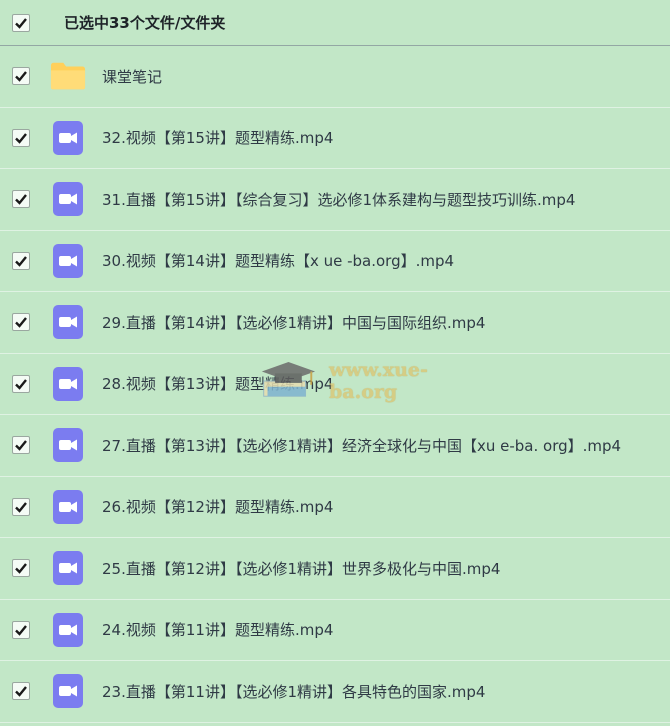 This screenshot has width=670, height=726. I want to click on file-name: 25.直播【第12讲】【选必修1精讲】世界多极化与中国.mp4, so click(301, 568).